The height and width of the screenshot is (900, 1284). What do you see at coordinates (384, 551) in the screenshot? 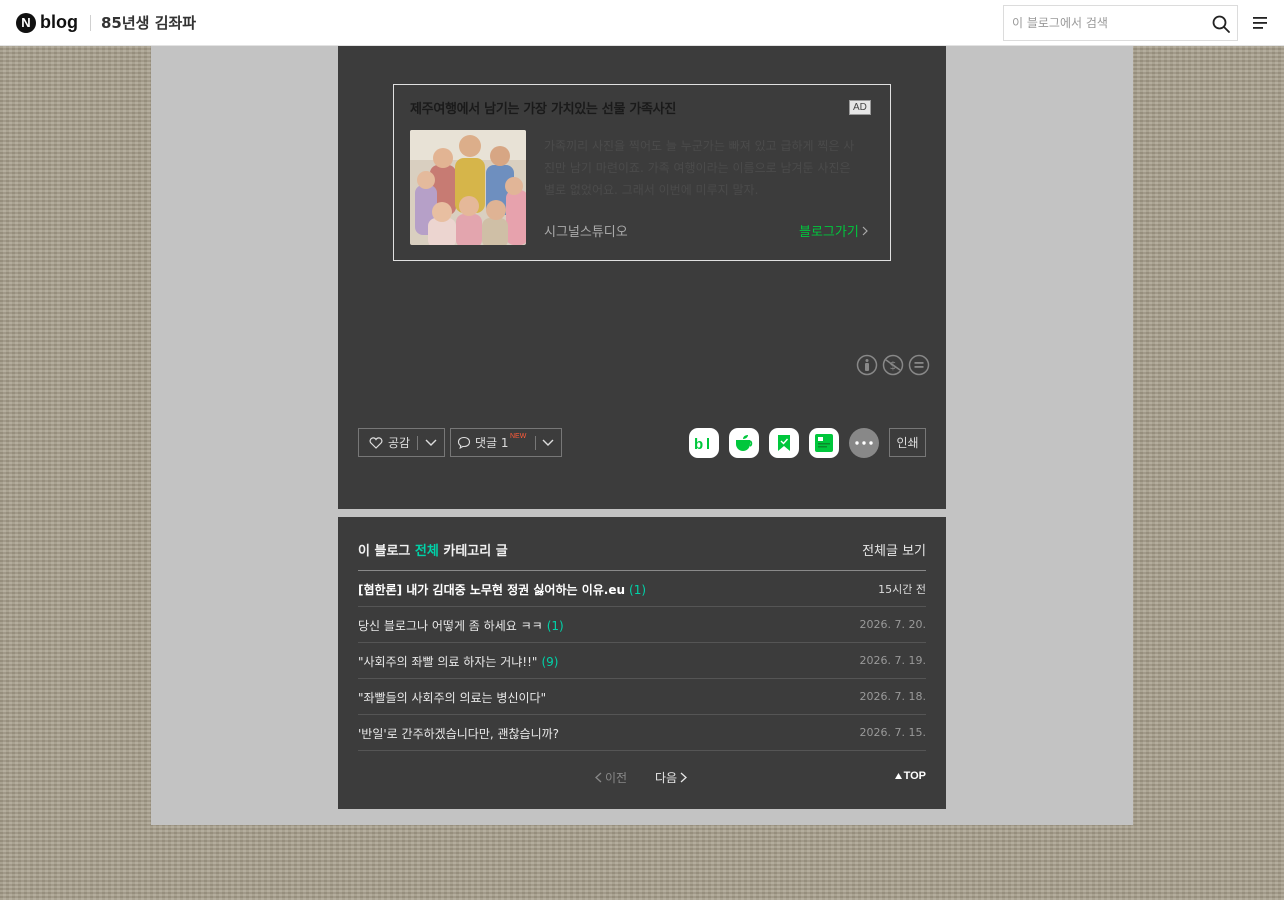
I see `category-header-prefix: 이 블로그` at bounding box center [384, 551].